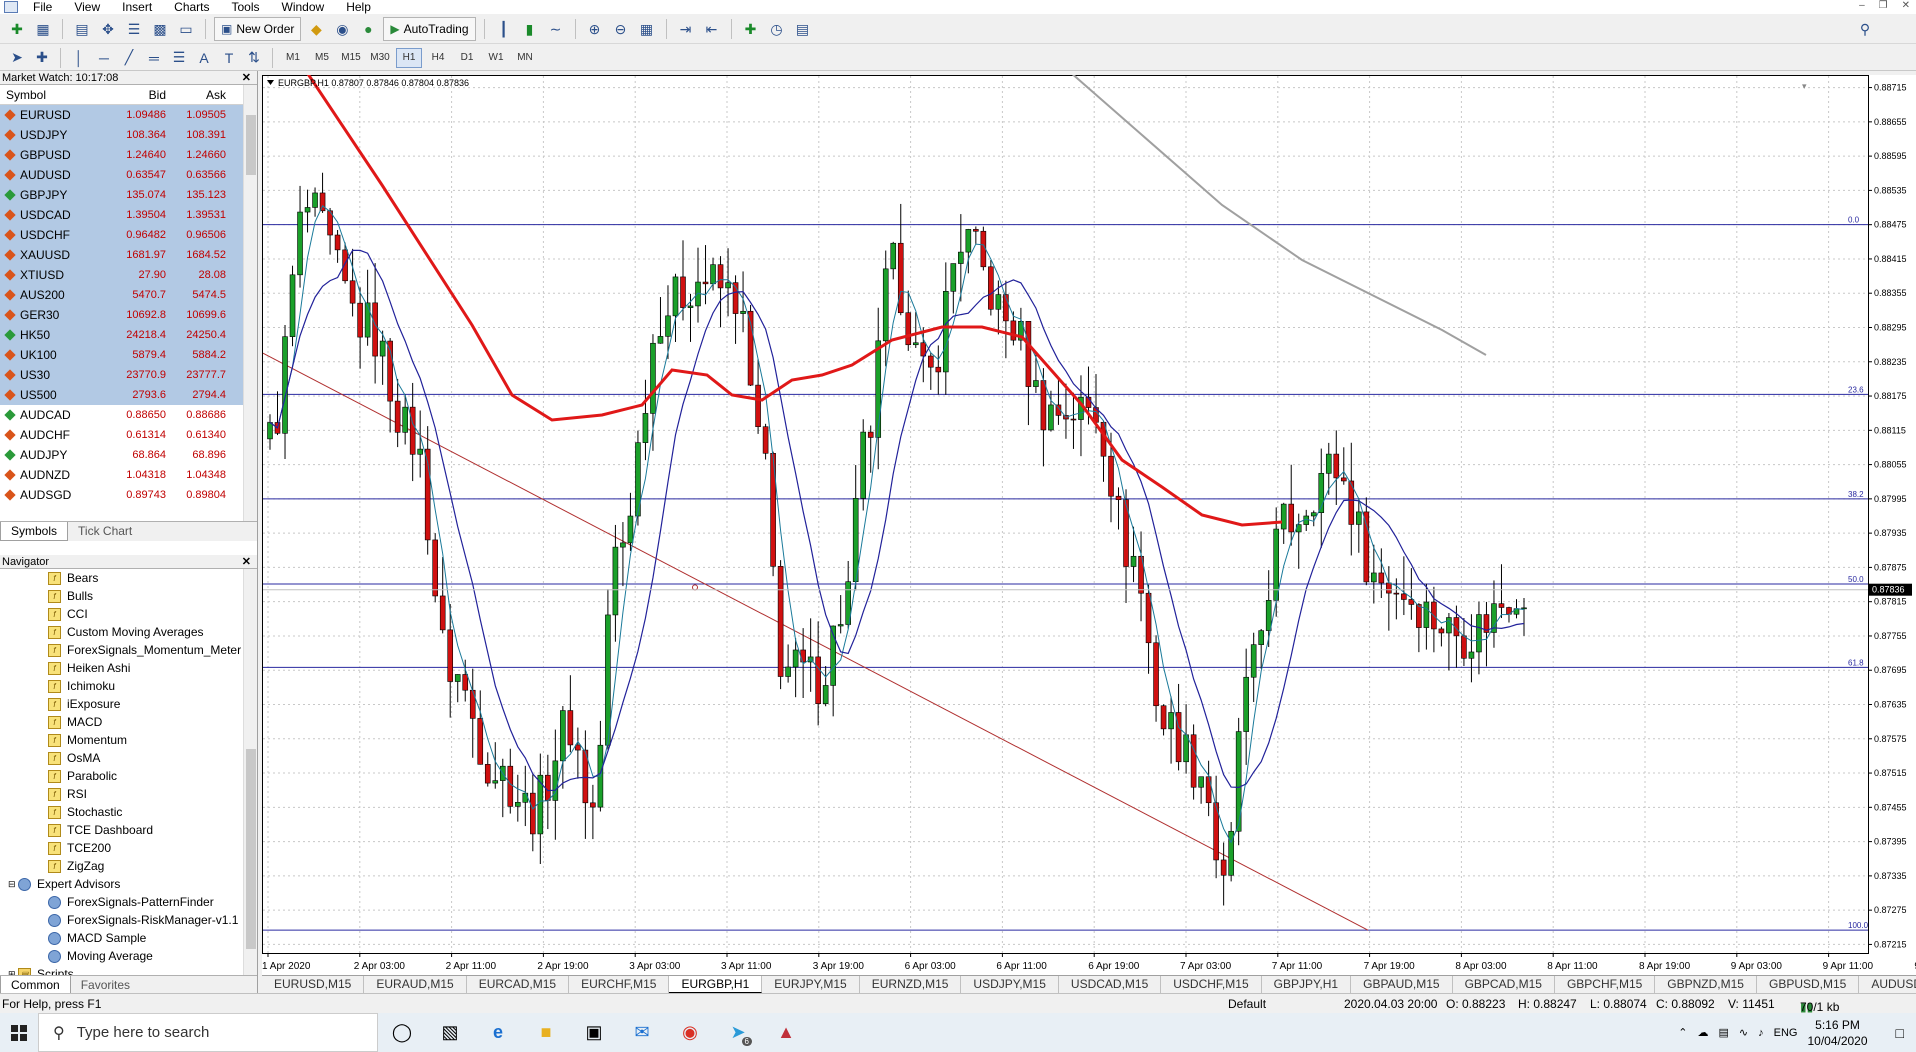 Image resolution: width=1916 pixels, height=1052 pixels. I want to click on scrollbar-thumb, so click(251, 849).